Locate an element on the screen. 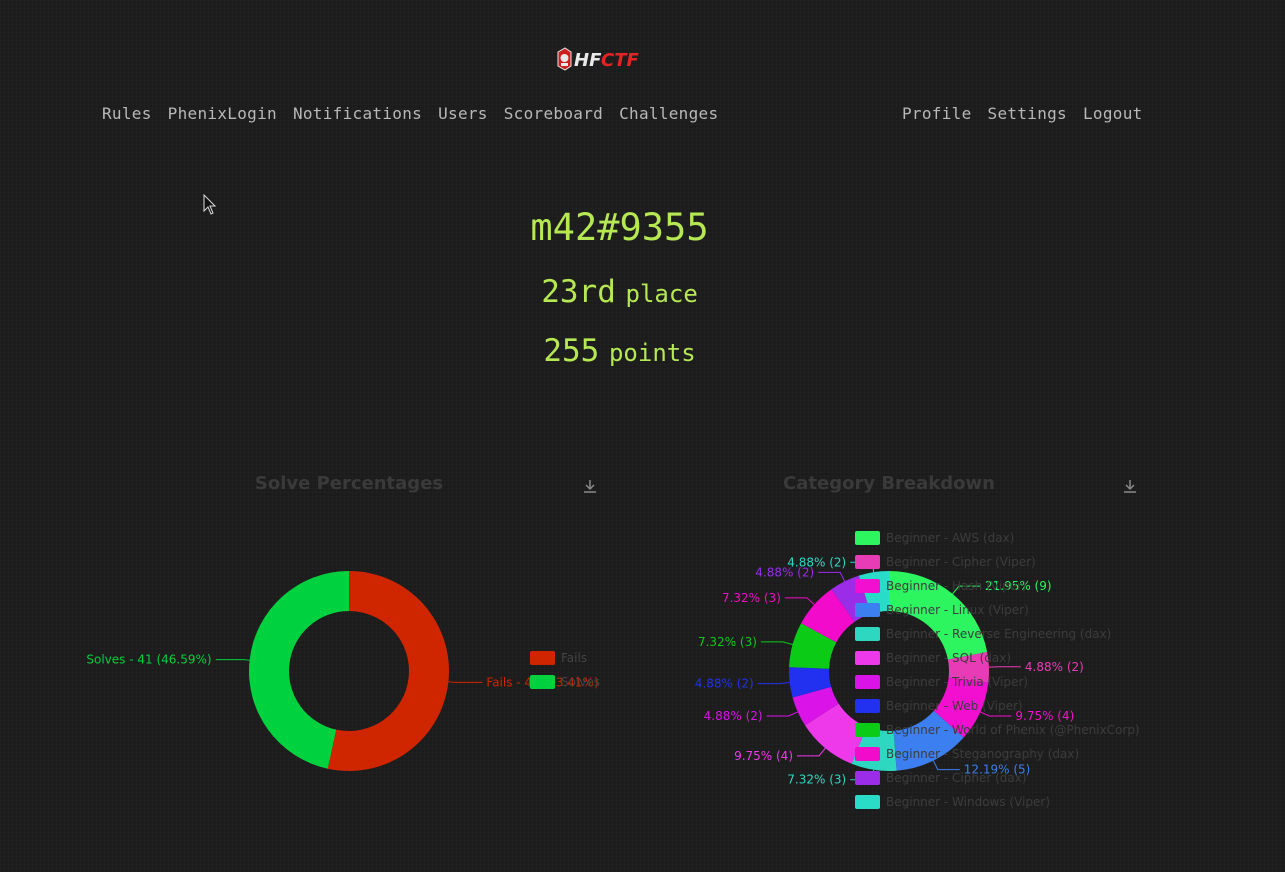 This screenshot has width=1285, height=872. chart1-data-label-11: 4.88% (2) is located at coordinates (816, 562).